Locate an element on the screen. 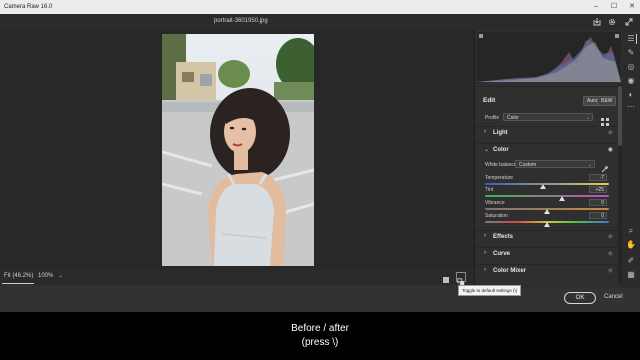 Image resolution: width=640 pixels, height=360 pixels. profile-select: Color ⌄ is located at coordinates (548, 117).